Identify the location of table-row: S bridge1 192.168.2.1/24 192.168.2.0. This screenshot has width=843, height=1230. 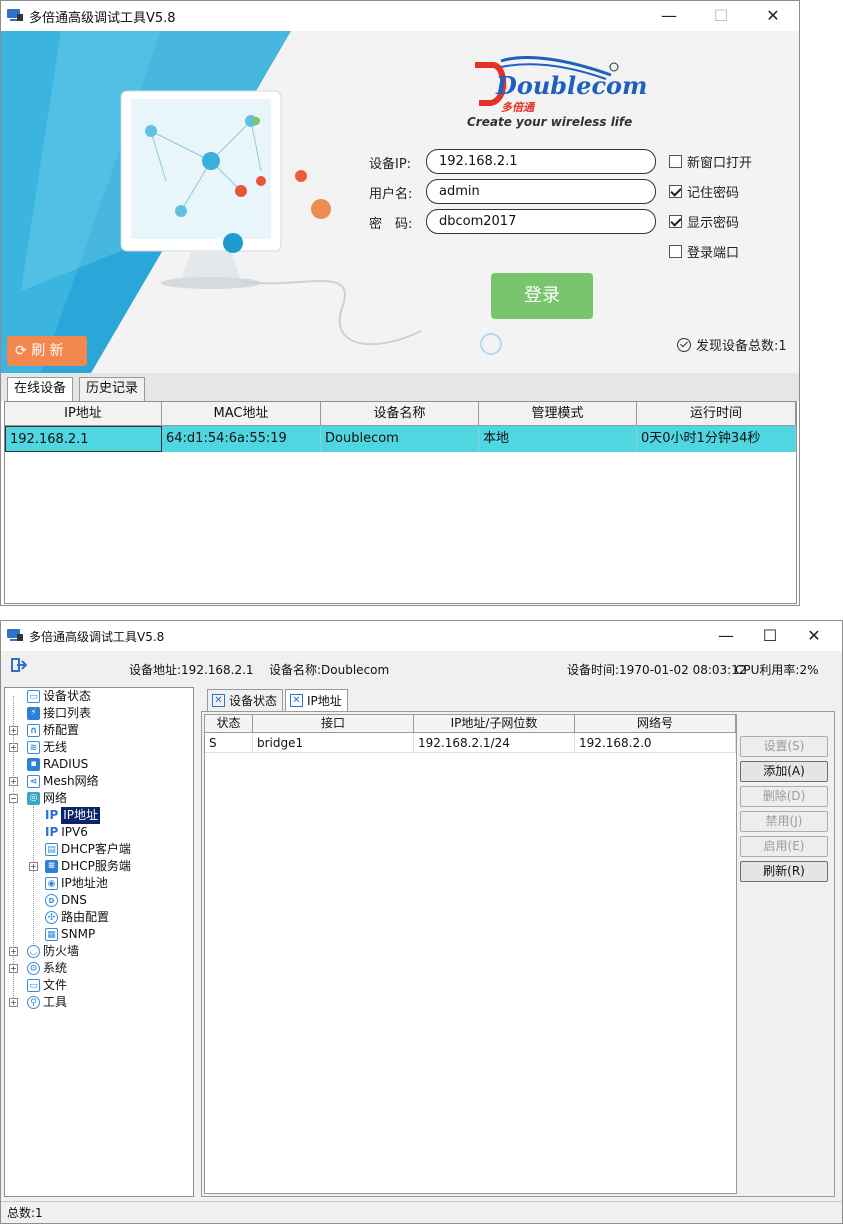
(470, 743).